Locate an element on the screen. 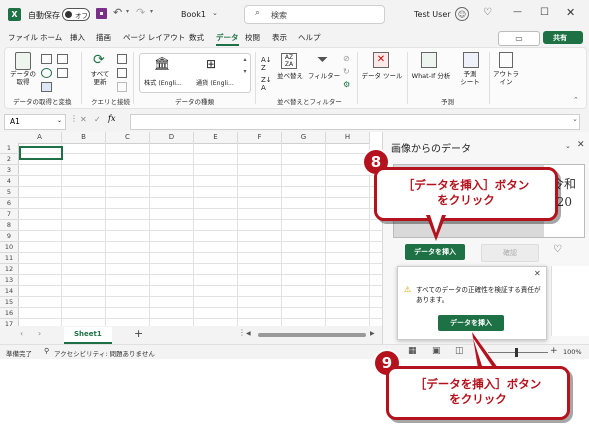  pane-close-icon: ✕ is located at coordinates (581, 145).